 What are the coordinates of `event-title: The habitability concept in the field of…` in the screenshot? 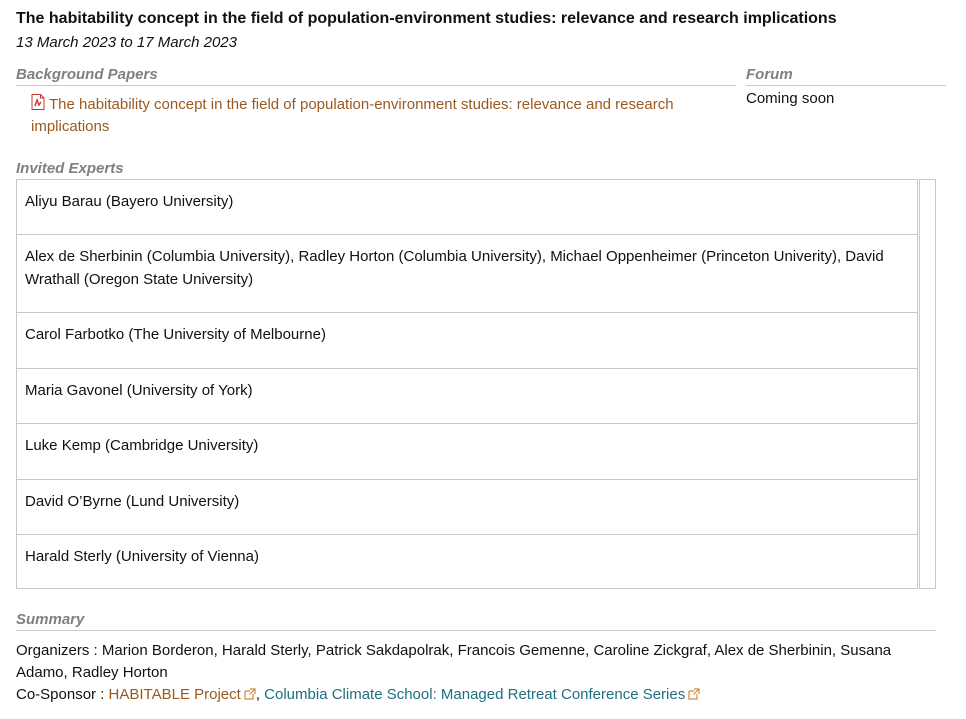 It's located at (426, 18).